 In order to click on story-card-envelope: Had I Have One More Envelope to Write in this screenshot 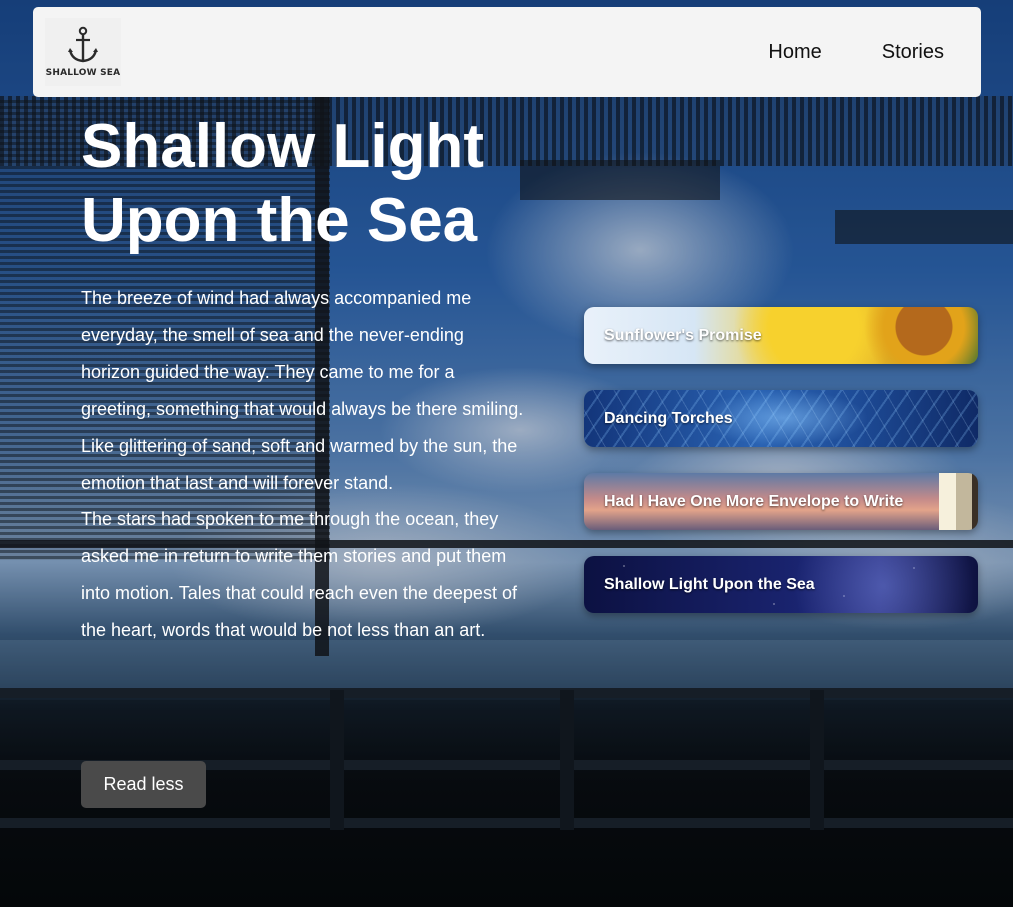, I will do `click(781, 501)`.